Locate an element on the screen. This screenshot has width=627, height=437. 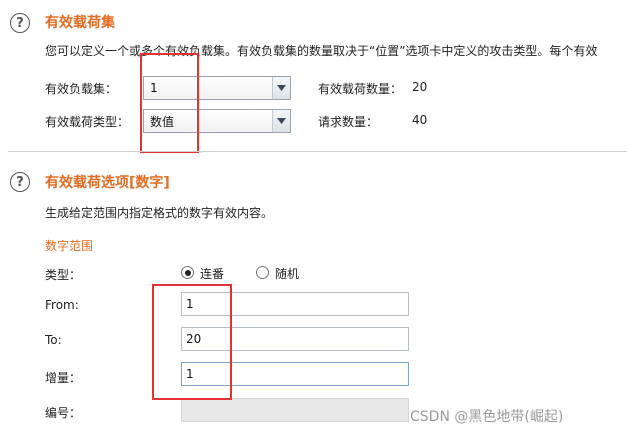
number-range-title: 数字范围 is located at coordinates (69, 246).